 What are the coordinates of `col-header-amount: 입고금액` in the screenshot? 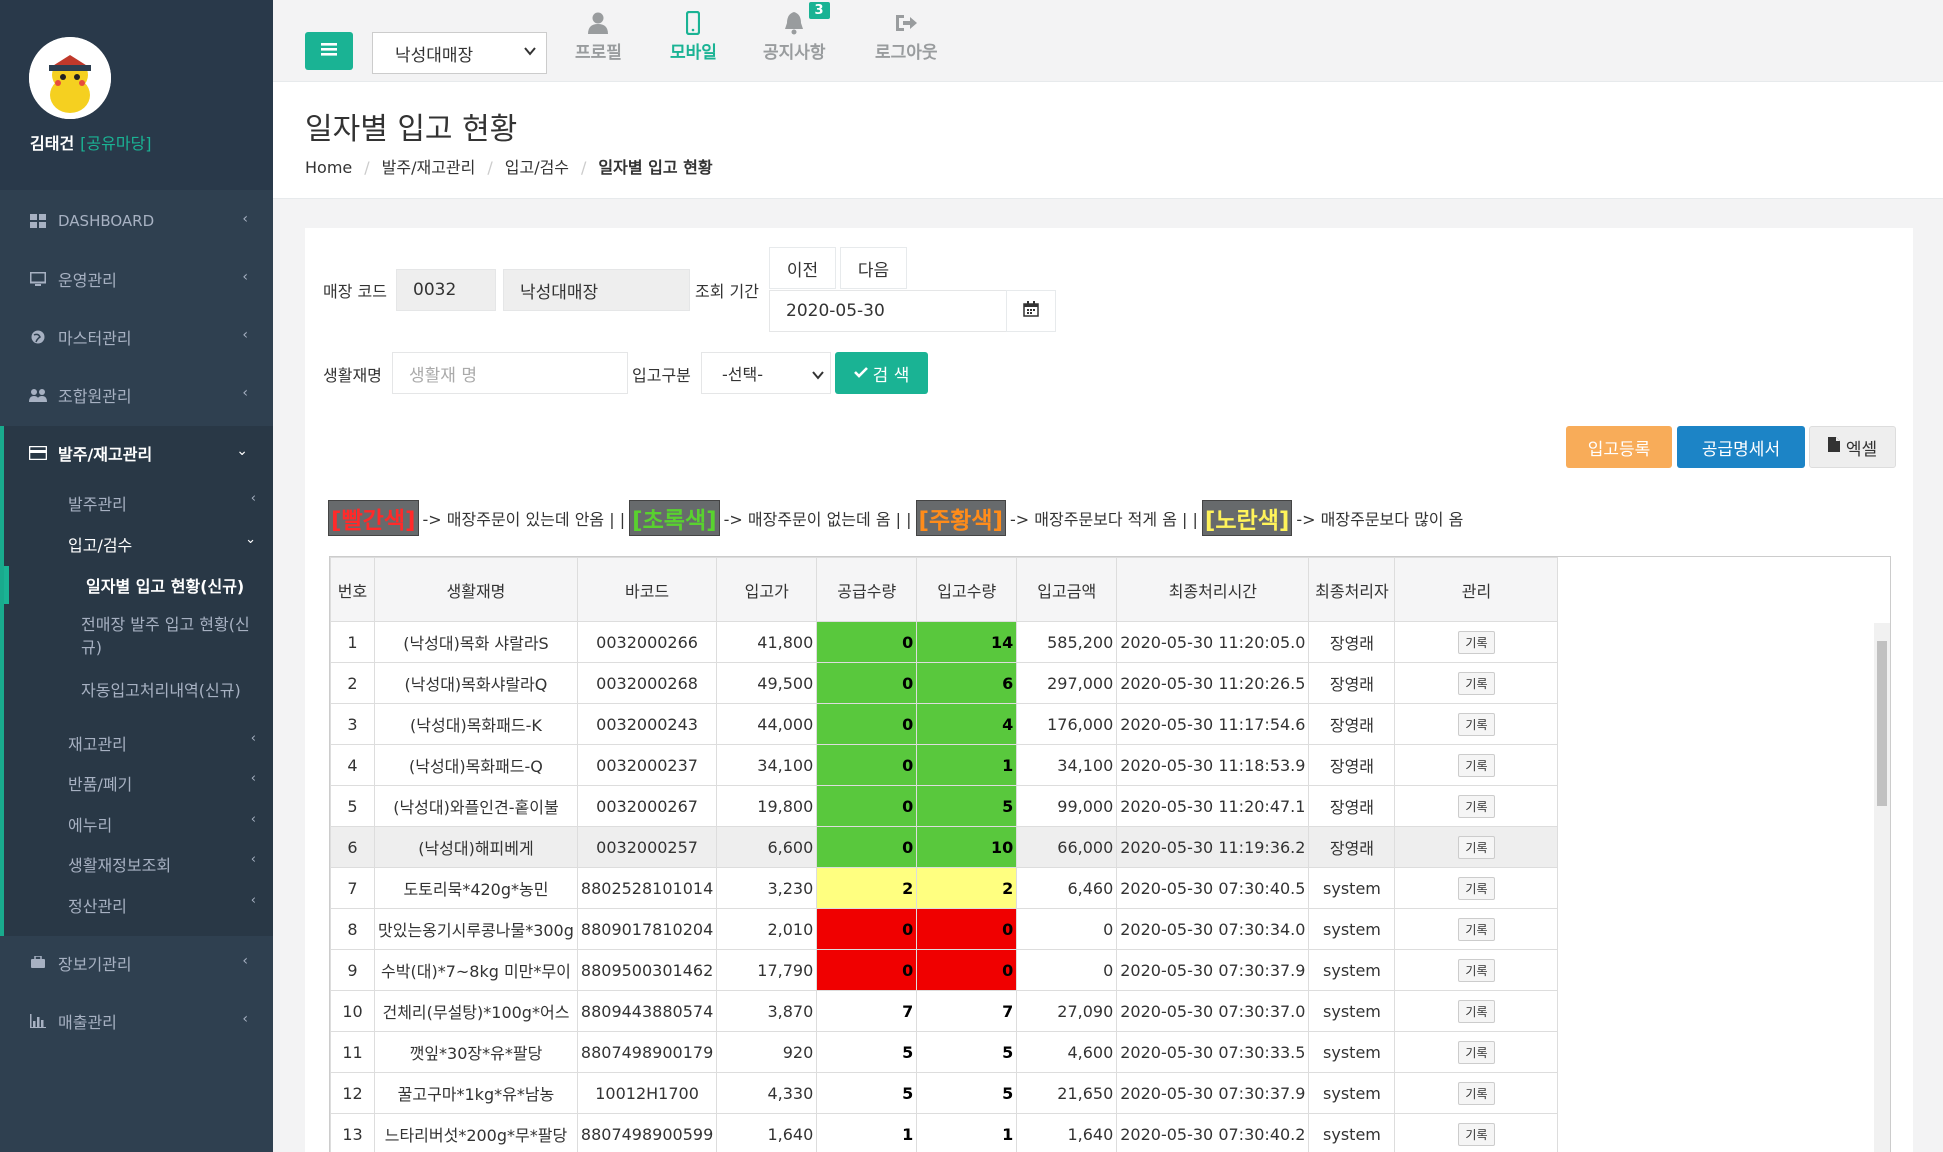 It's located at (1067, 589).